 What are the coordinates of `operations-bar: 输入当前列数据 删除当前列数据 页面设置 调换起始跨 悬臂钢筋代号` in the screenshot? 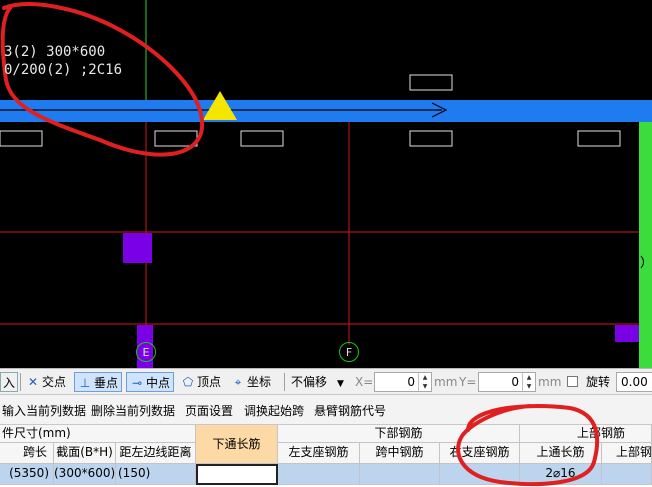 It's located at (326, 410).